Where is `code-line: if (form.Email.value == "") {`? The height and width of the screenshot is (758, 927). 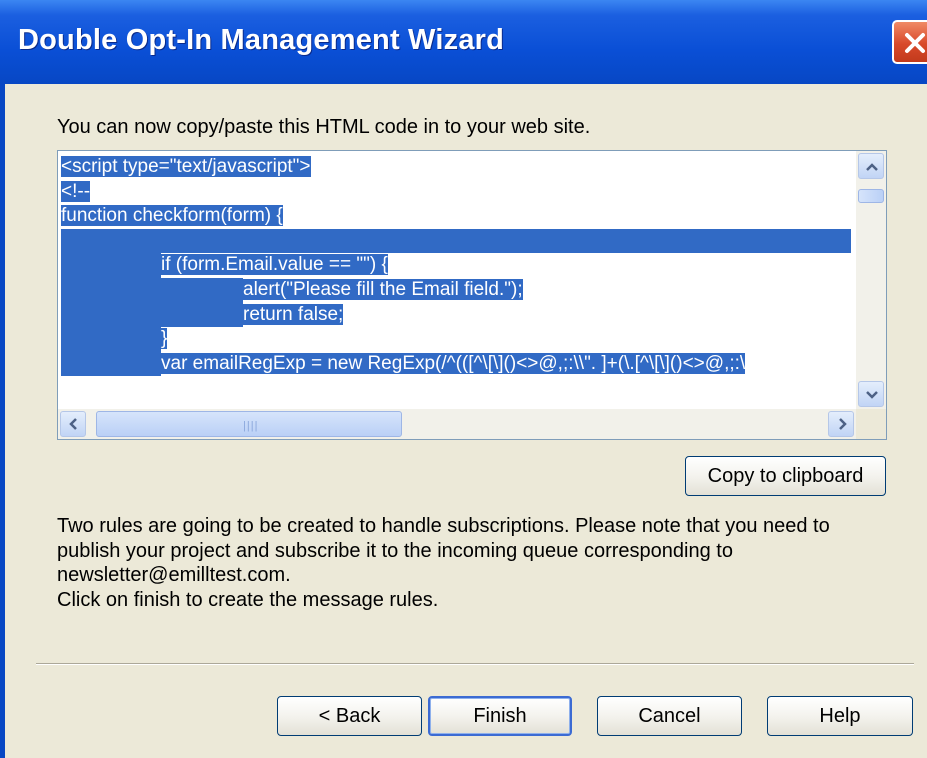 code-line: if (form.Email.value == "") { is located at coordinates (274, 265).